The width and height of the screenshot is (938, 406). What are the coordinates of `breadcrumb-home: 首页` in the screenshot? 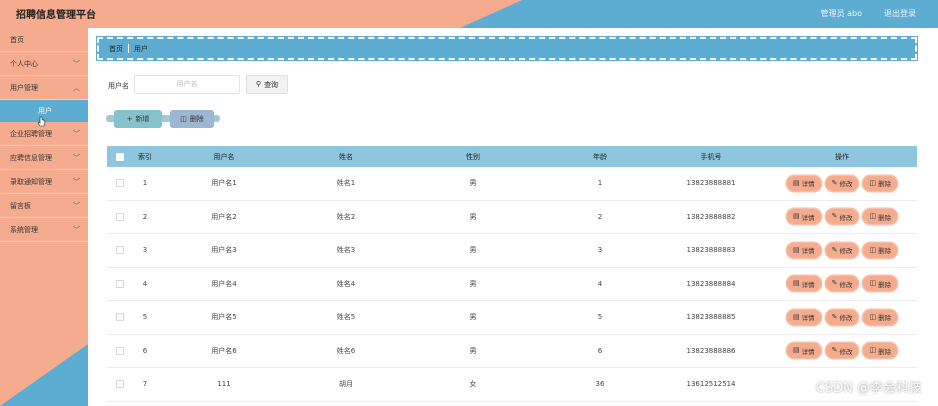 It's located at (116, 49).